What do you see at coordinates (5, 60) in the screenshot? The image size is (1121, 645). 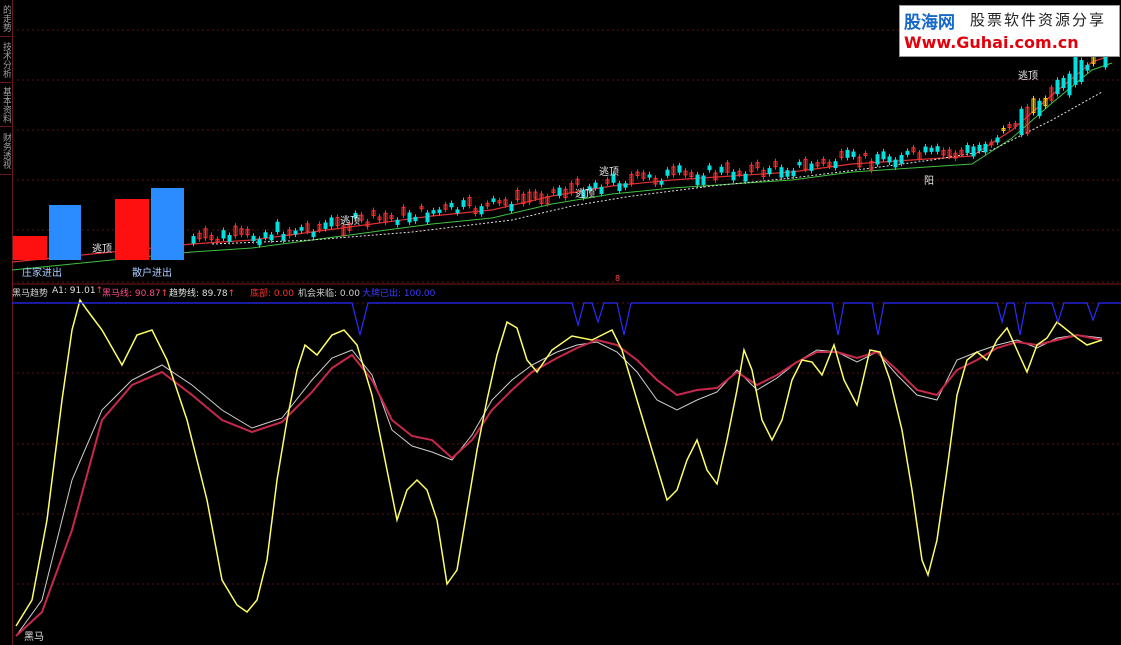 I see `sidebar-tab-technical: 技术分析` at bounding box center [5, 60].